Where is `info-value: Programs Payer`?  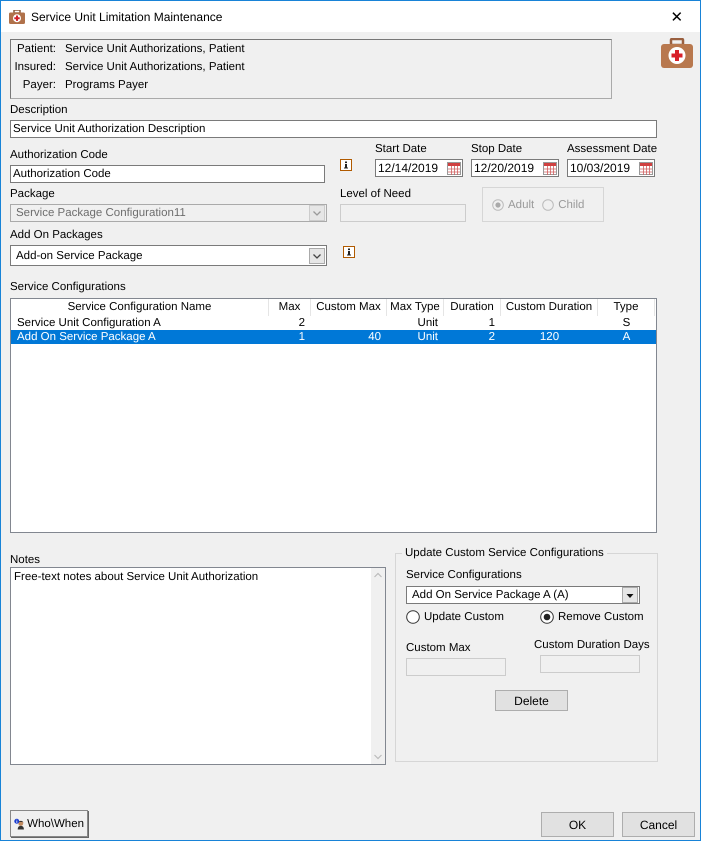
info-value: Programs Payer is located at coordinates (106, 85).